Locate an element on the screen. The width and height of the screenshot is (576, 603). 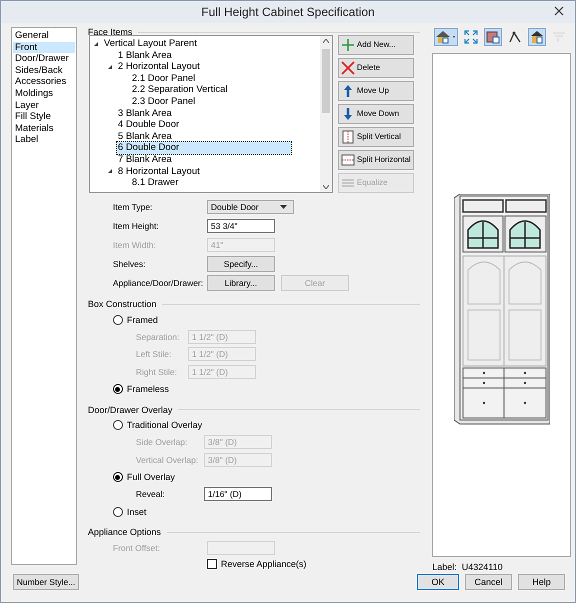
color-view-icon is located at coordinates (493, 37).